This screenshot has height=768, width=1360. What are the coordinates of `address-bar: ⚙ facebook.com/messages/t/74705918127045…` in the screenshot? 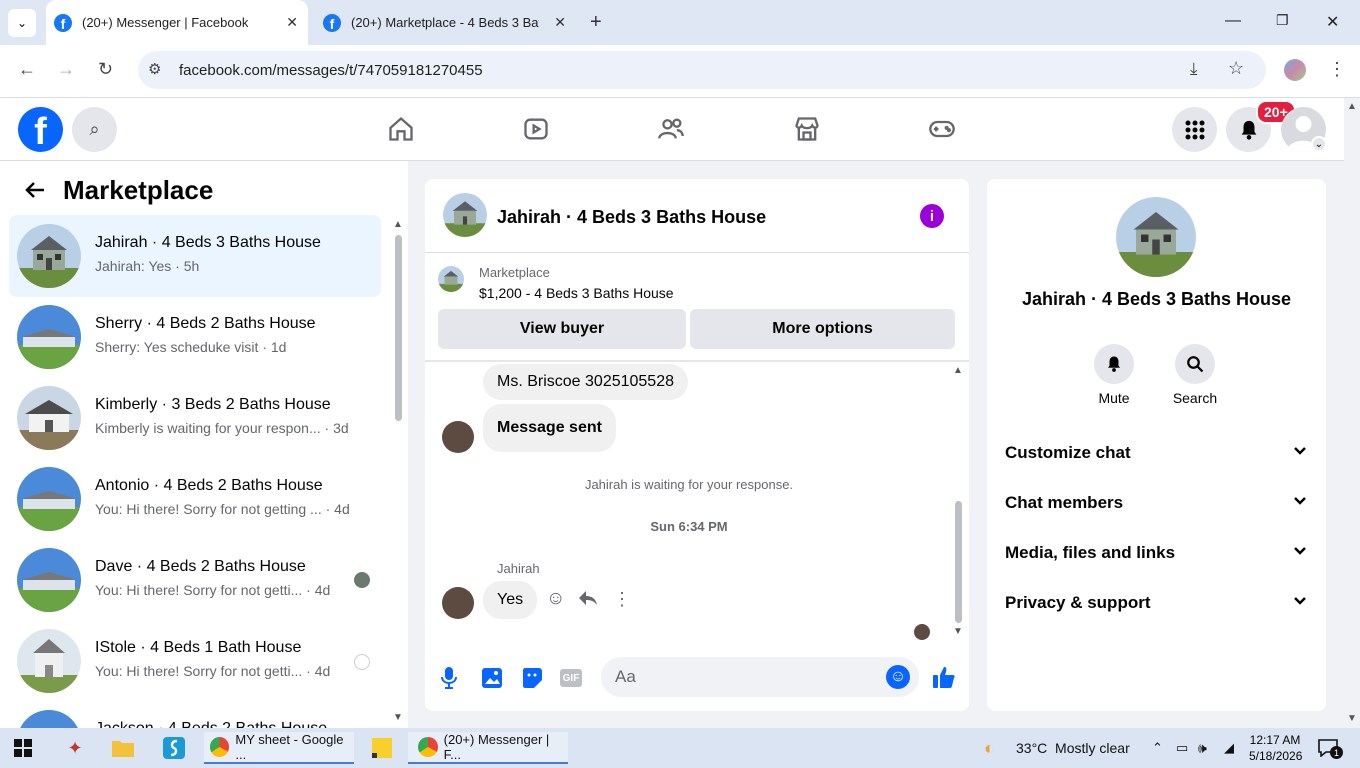 It's located at (702, 70).